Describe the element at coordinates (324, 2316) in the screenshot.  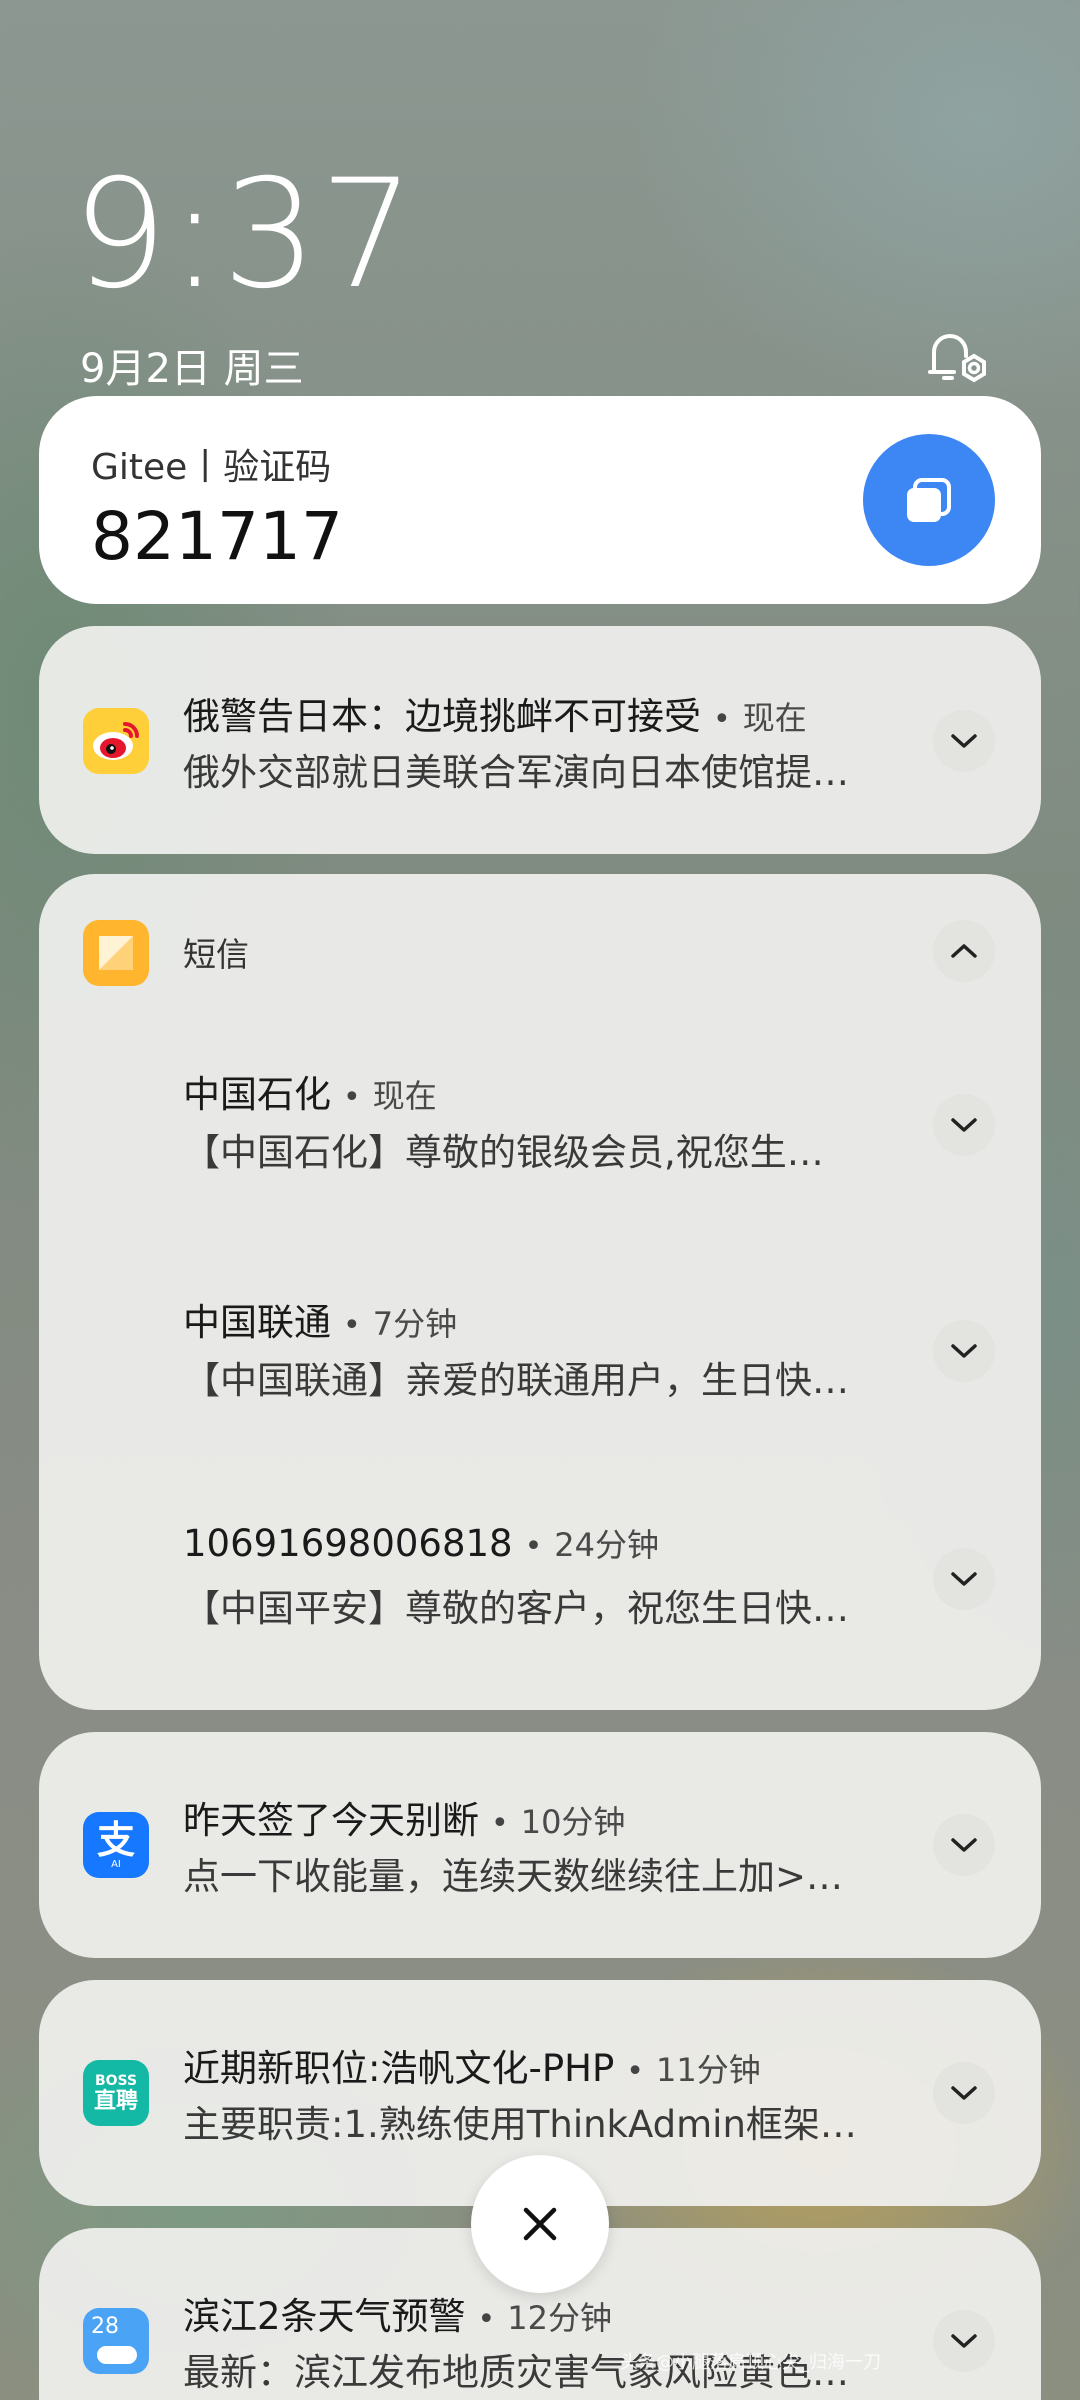
I see `weather-title: 滨江2条天气预警` at that location.